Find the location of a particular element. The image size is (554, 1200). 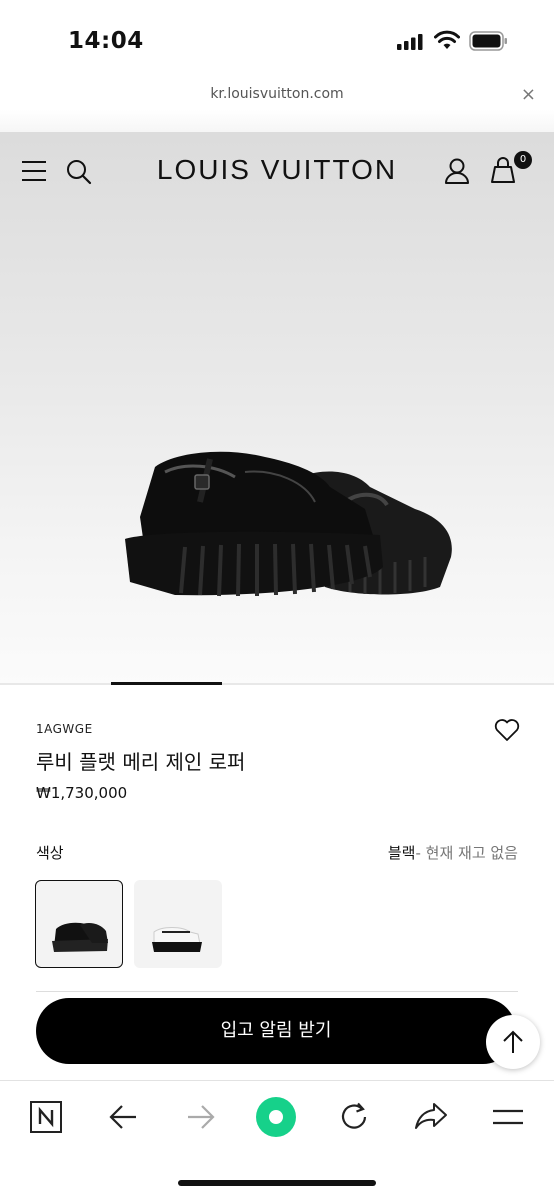

bag-count-badge: 0 is located at coordinates (523, 160).